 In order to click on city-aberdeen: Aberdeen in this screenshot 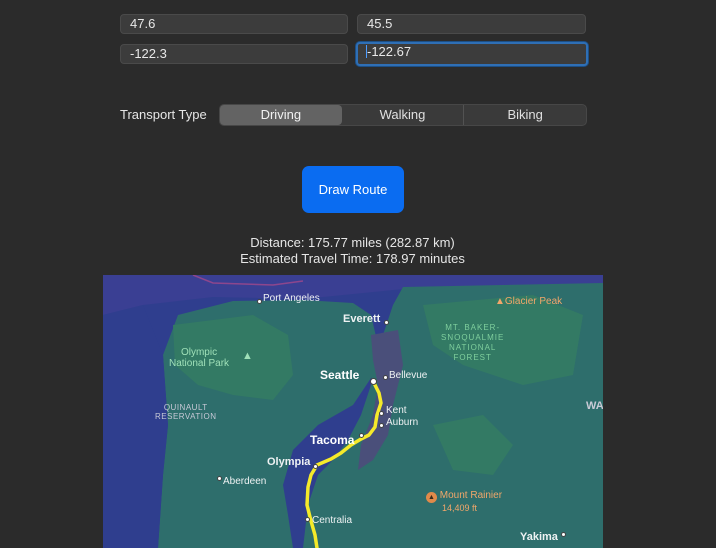, I will do `click(245, 481)`.